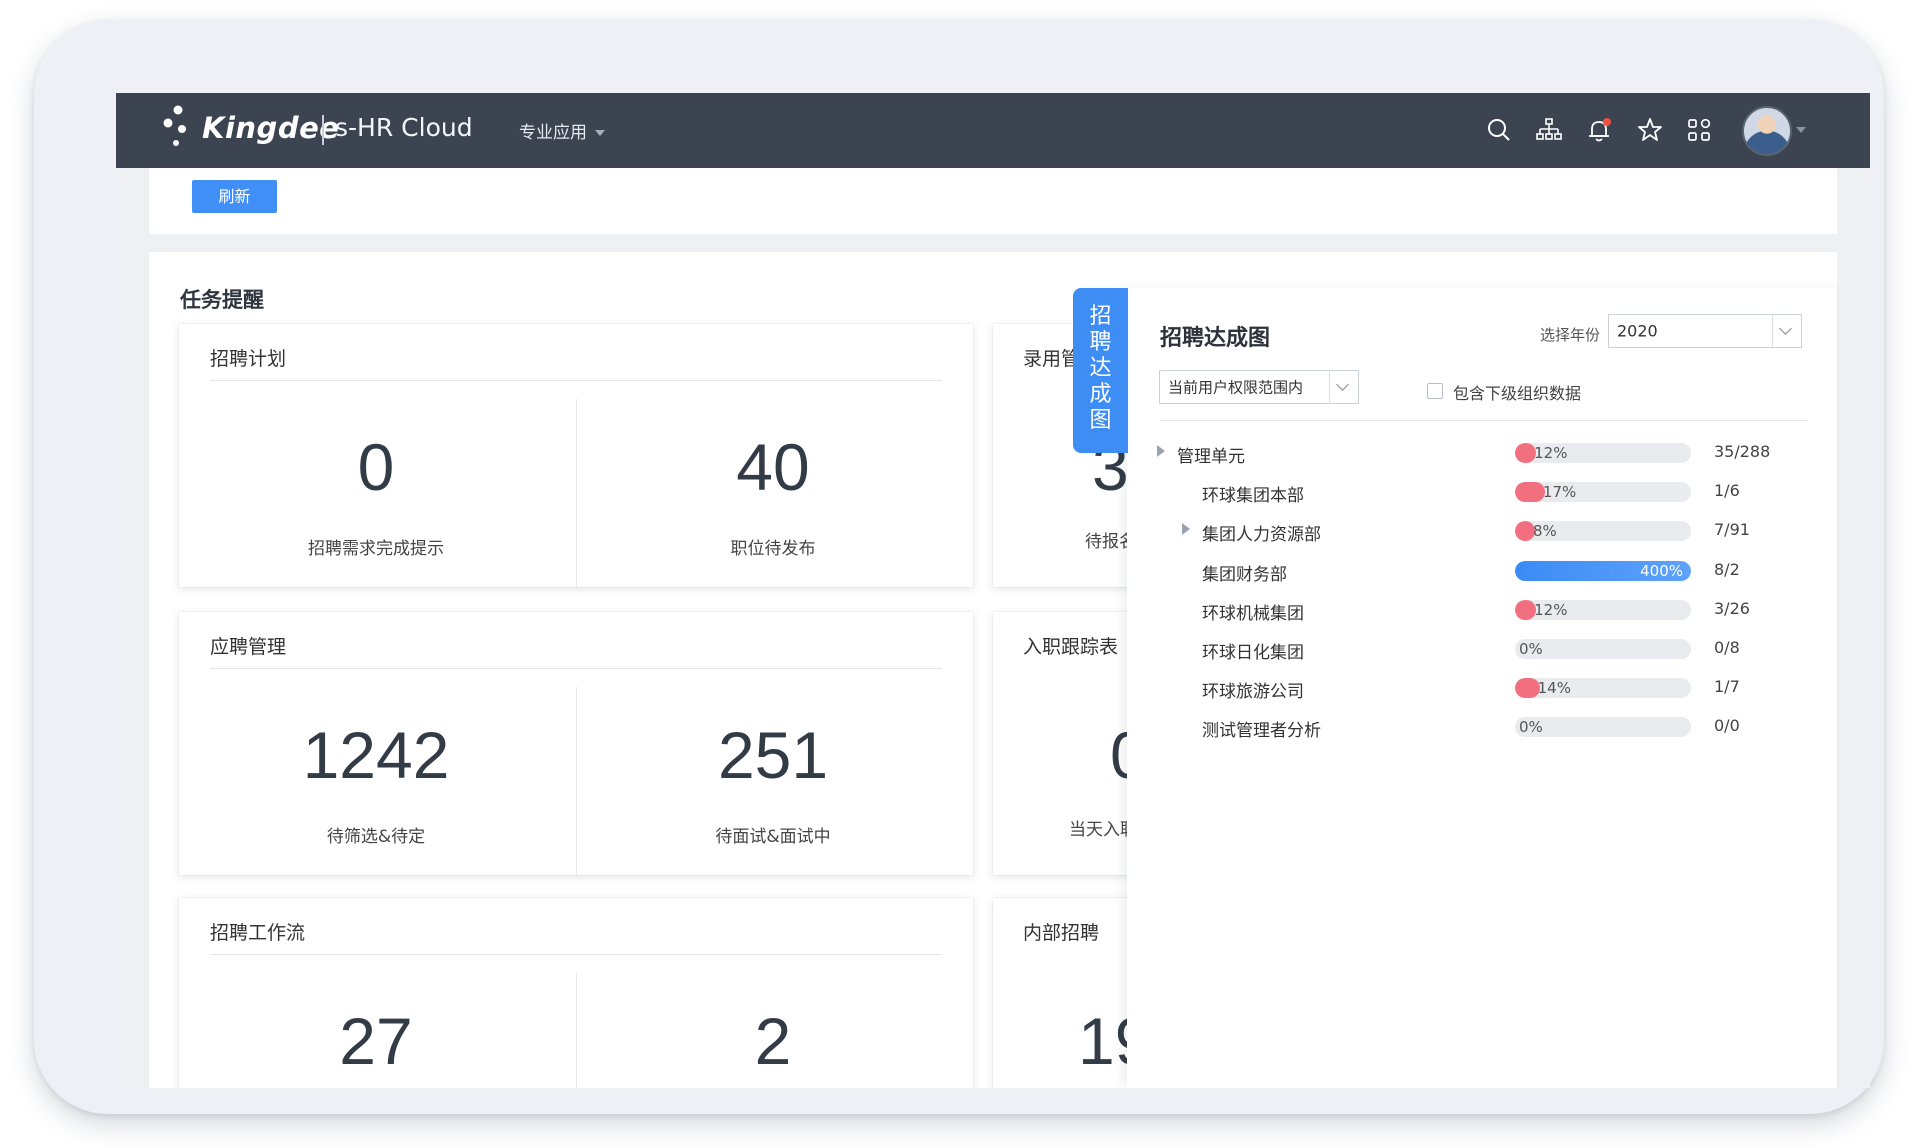 The image size is (1918, 1147). What do you see at coordinates (323, 130) in the screenshot?
I see `brand-divider` at bounding box center [323, 130].